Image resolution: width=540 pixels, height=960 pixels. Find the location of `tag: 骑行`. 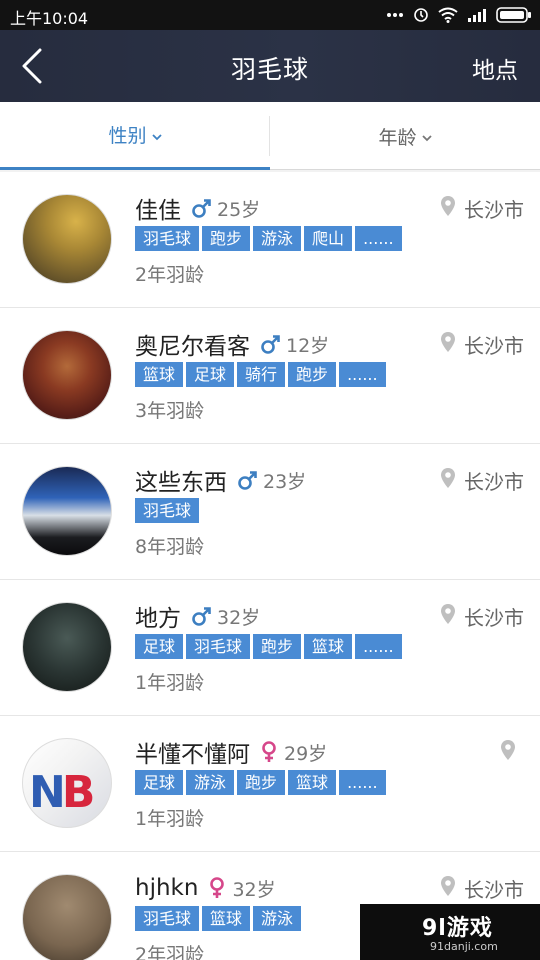

tag: 骑行 is located at coordinates (261, 374).